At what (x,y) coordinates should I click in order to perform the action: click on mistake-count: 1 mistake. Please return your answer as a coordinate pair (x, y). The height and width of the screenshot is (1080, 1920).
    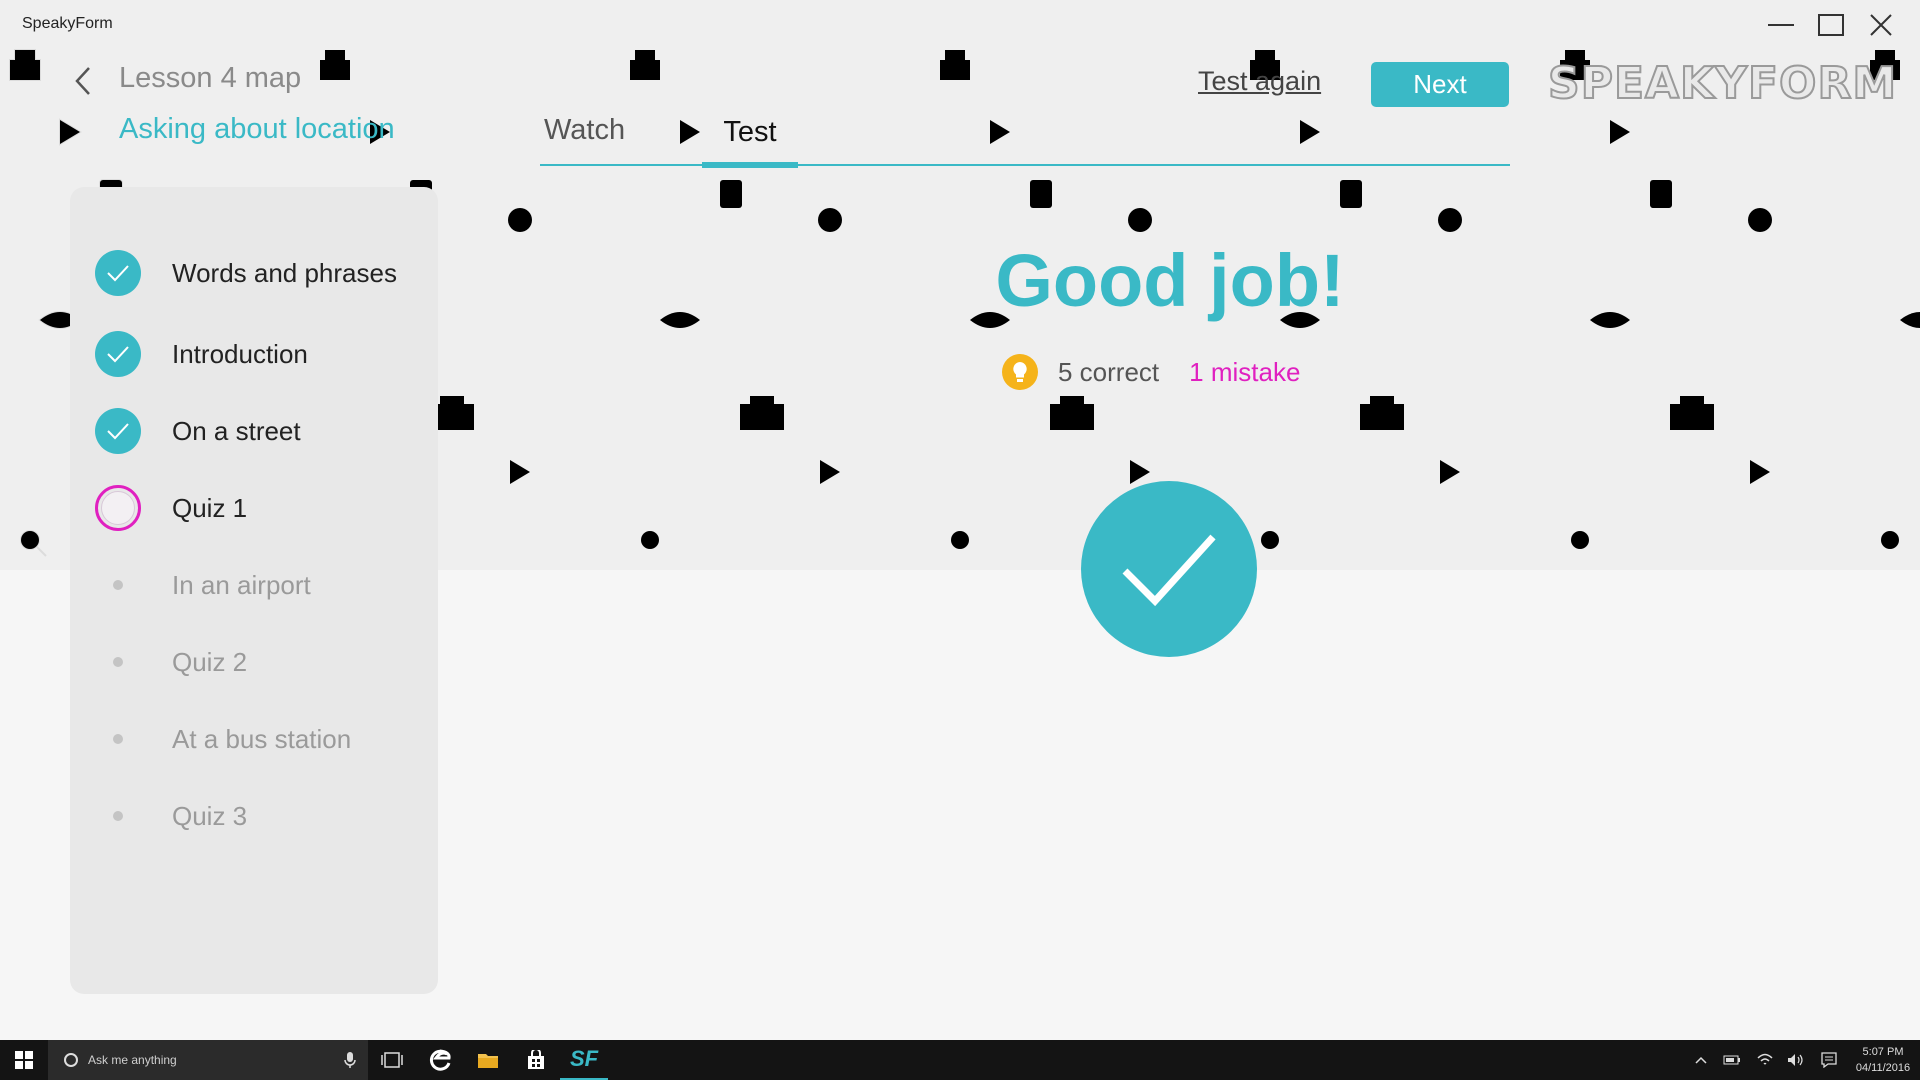
    Looking at the image, I should click on (1245, 371).